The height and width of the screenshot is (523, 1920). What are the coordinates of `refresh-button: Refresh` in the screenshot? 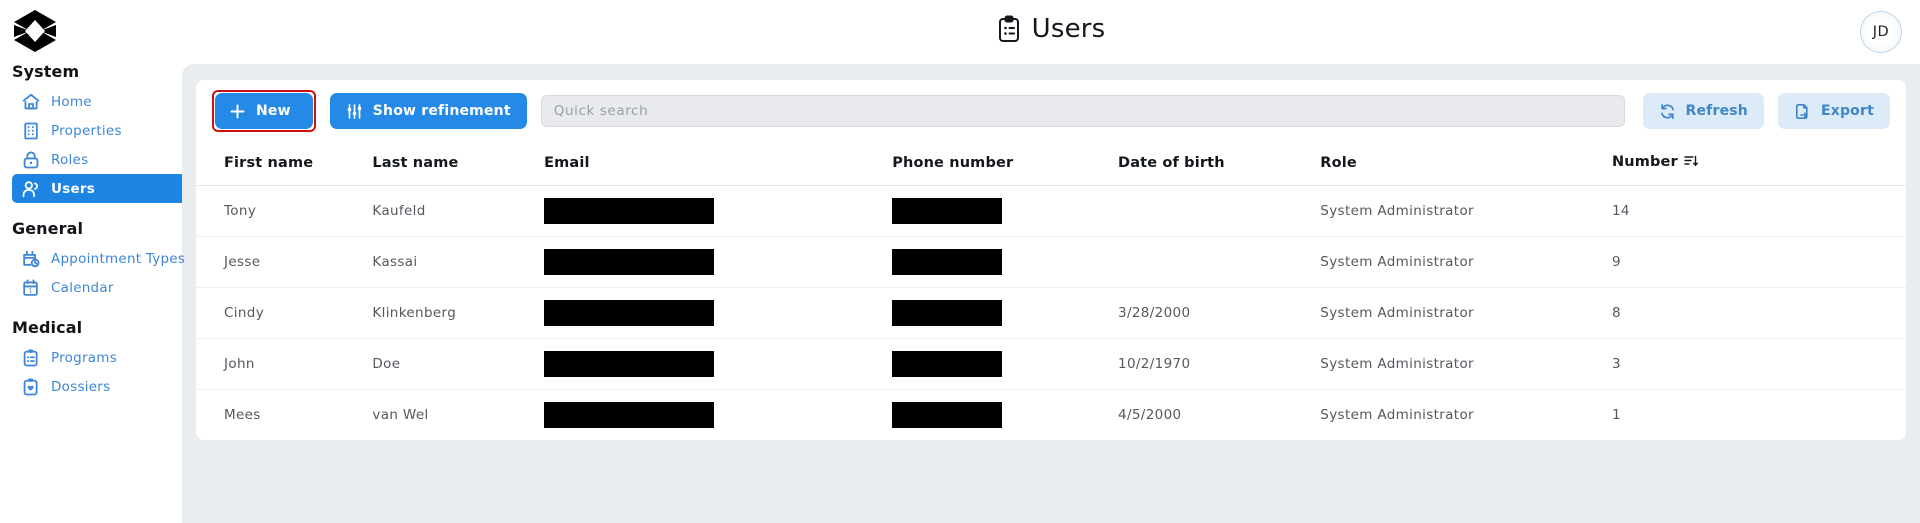 It's located at (1703, 111).